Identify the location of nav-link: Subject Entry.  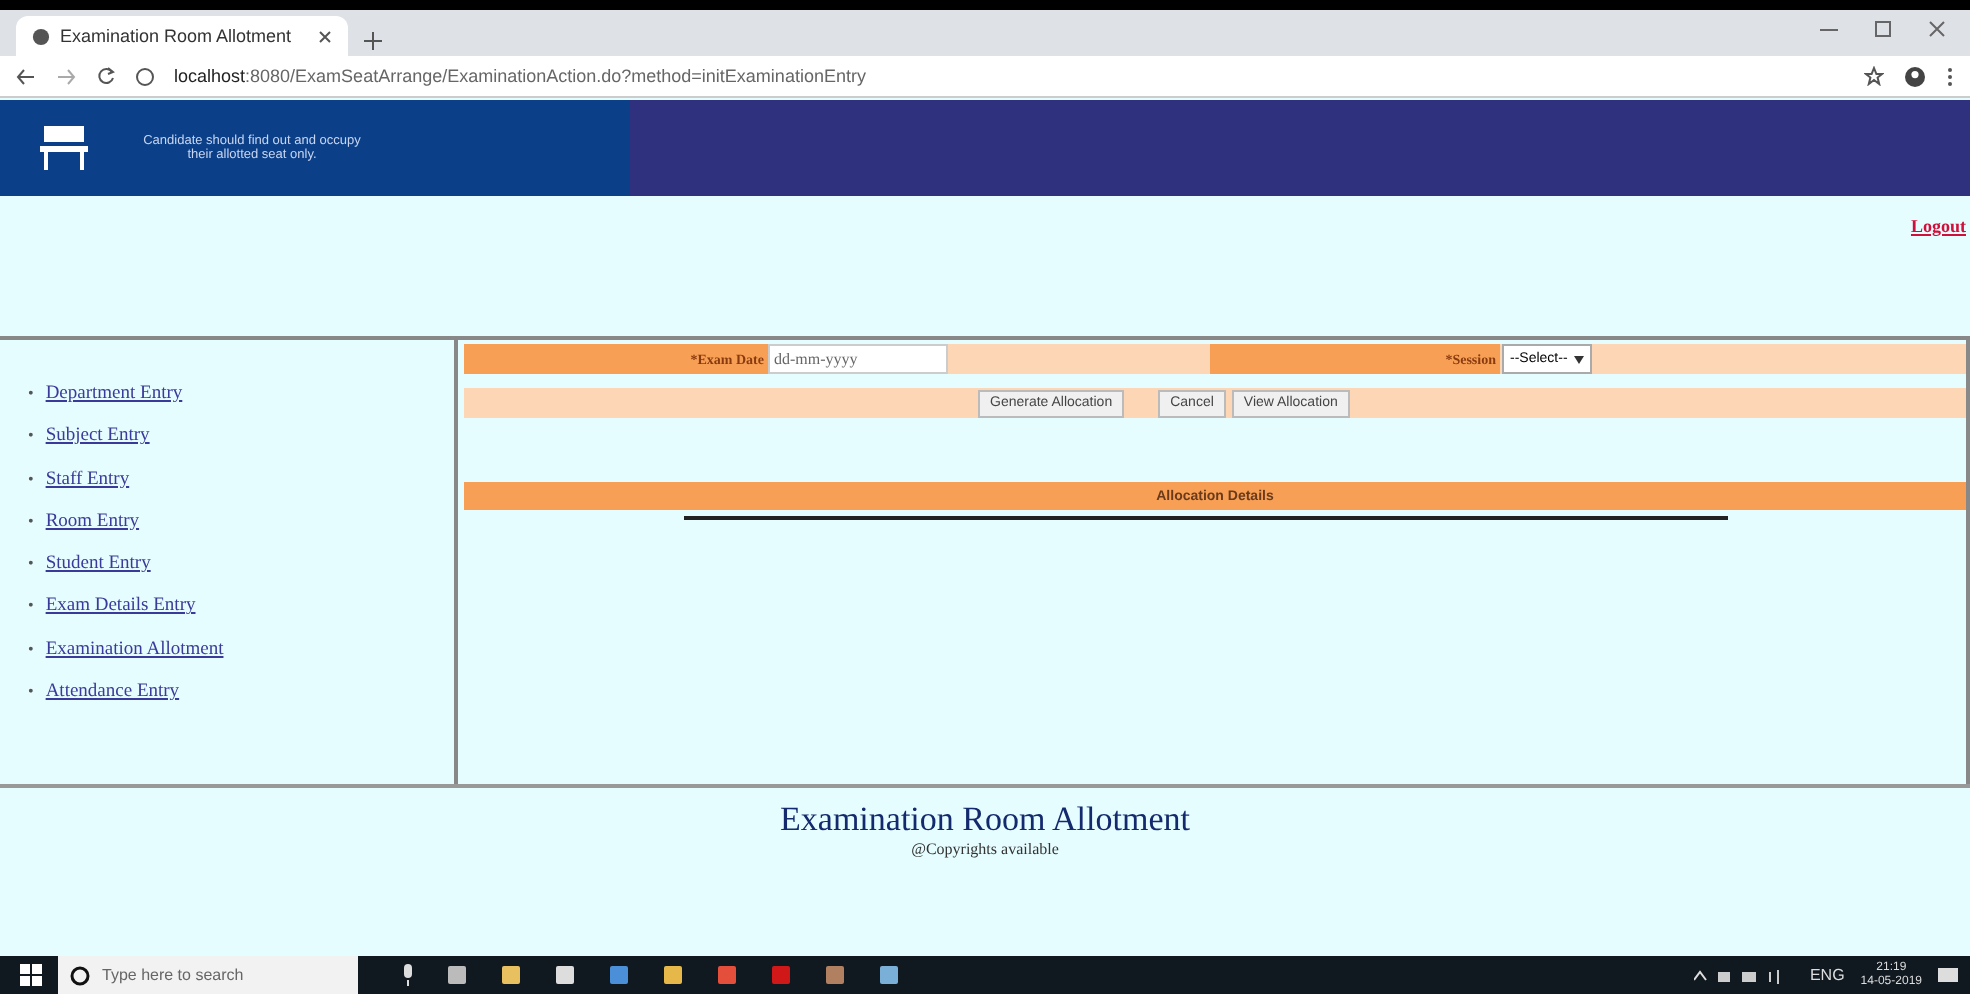
(97, 436).